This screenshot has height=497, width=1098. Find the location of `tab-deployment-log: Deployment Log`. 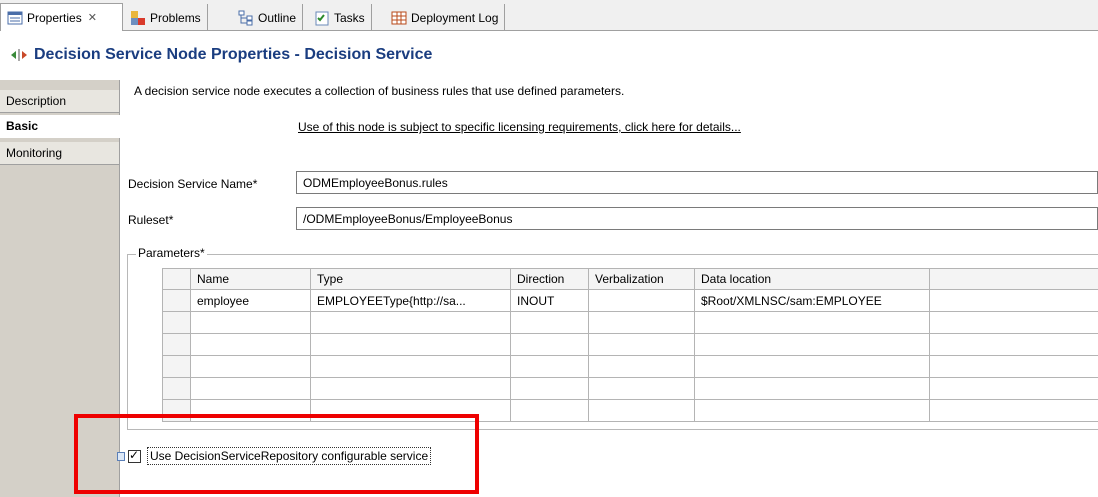

tab-deployment-log: Deployment Log is located at coordinates (445, 17).